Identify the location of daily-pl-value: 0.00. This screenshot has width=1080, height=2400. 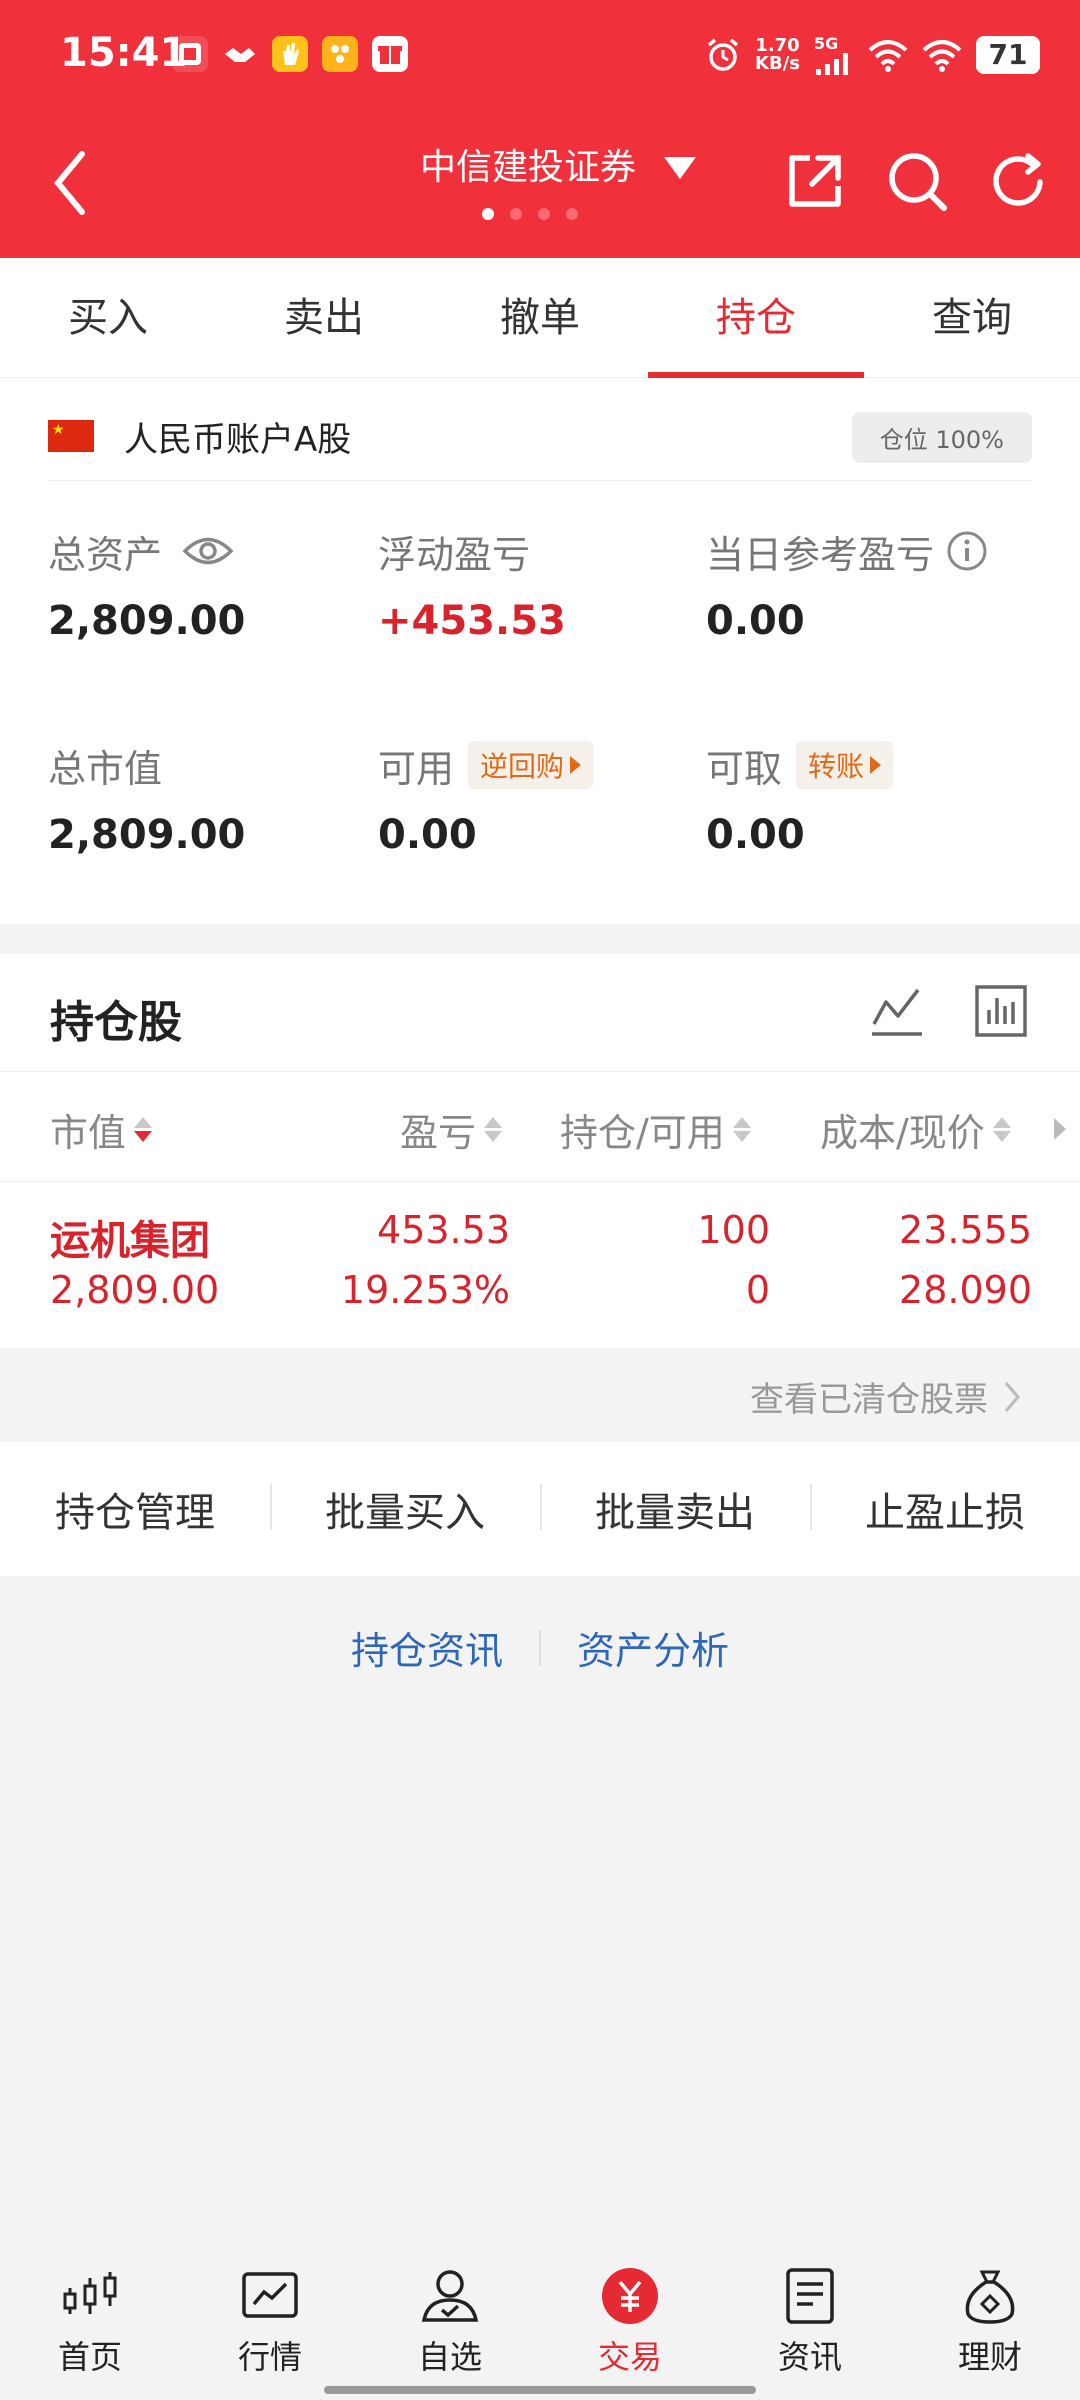
(755, 621).